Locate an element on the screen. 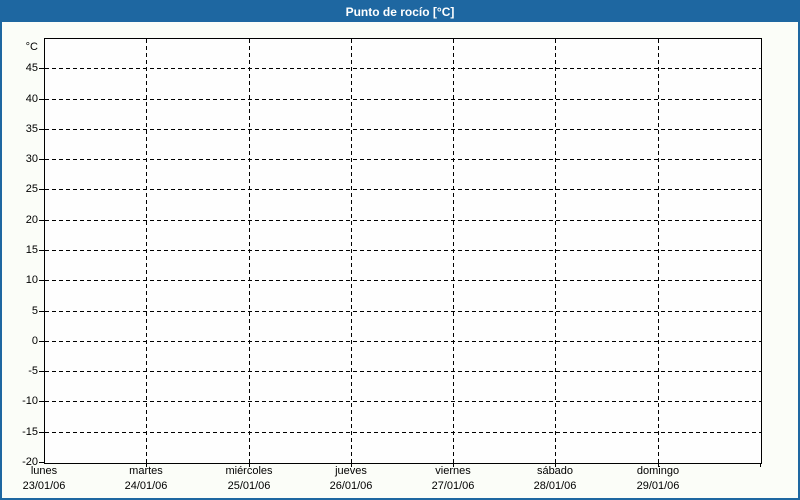  x-axis-day-label: domingo 29/01/06 is located at coordinates (658, 479).